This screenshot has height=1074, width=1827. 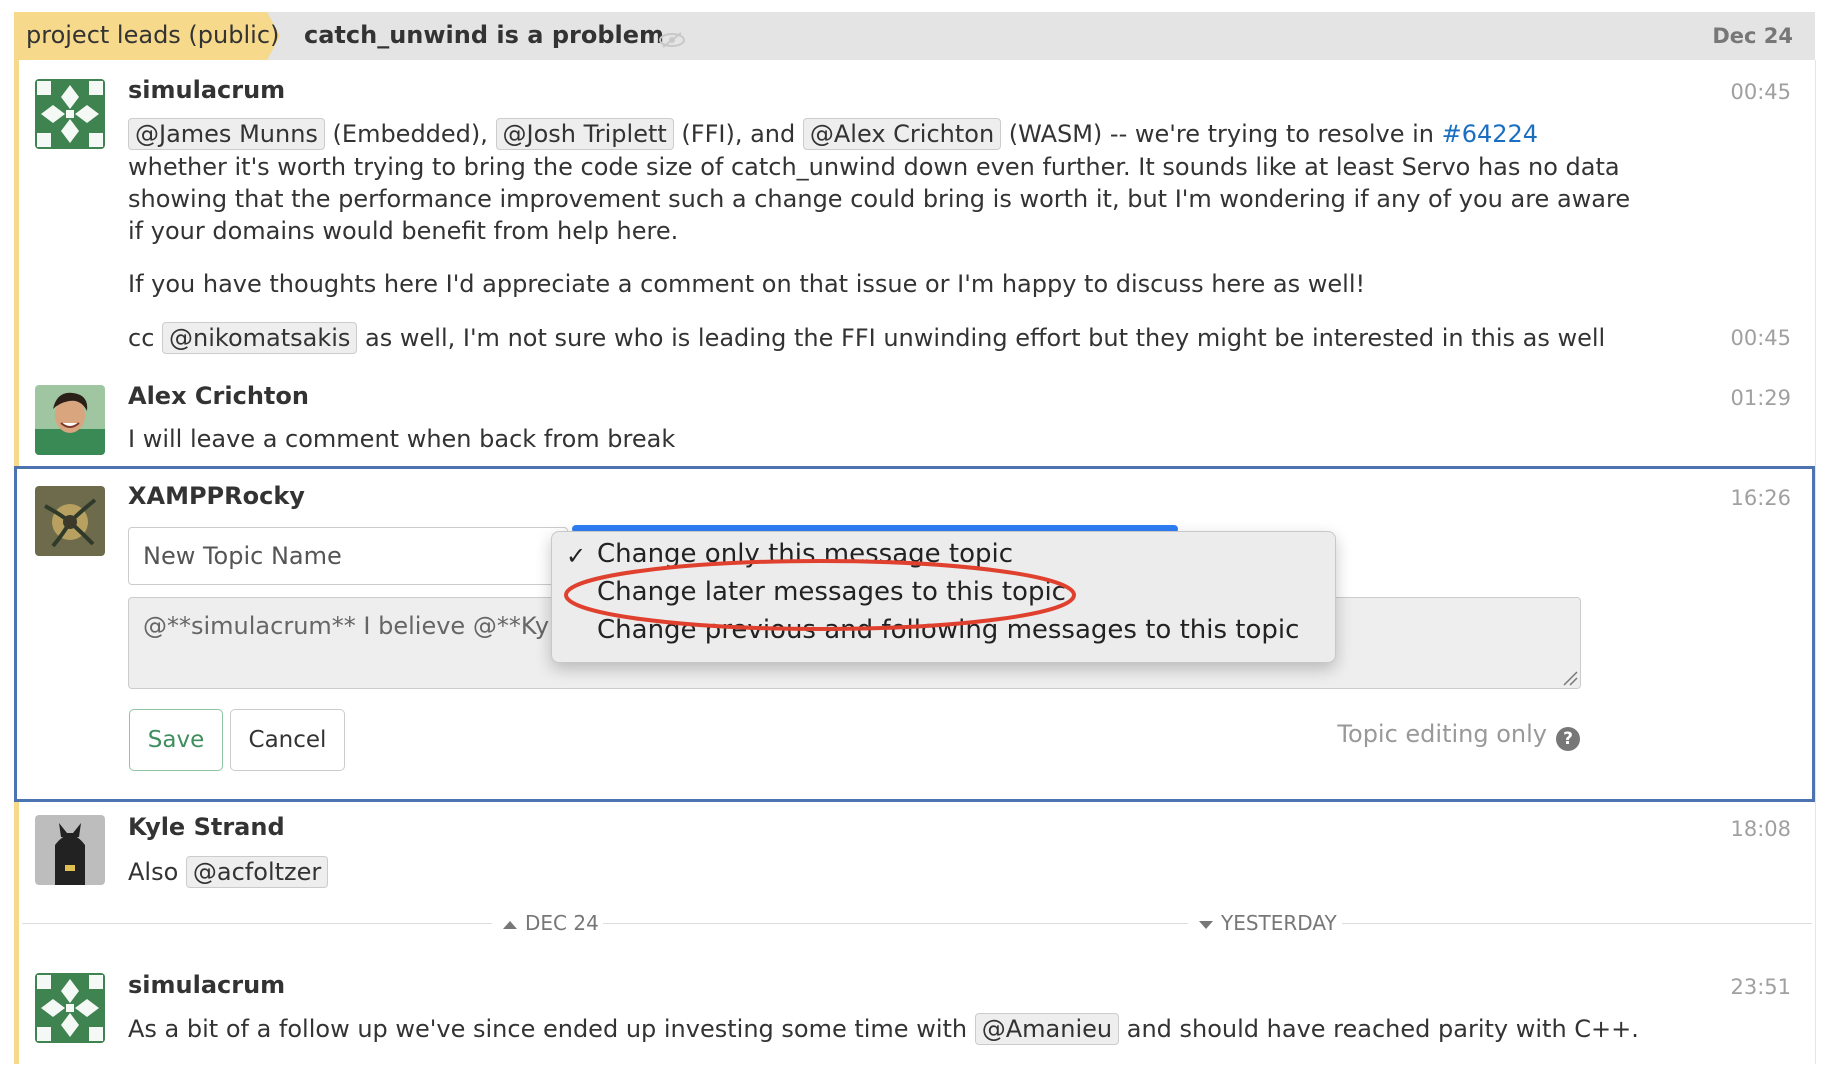 What do you see at coordinates (1570, 678) in the screenshot?
I see `resize-handle-icon` at bounding box center [1570, 678].